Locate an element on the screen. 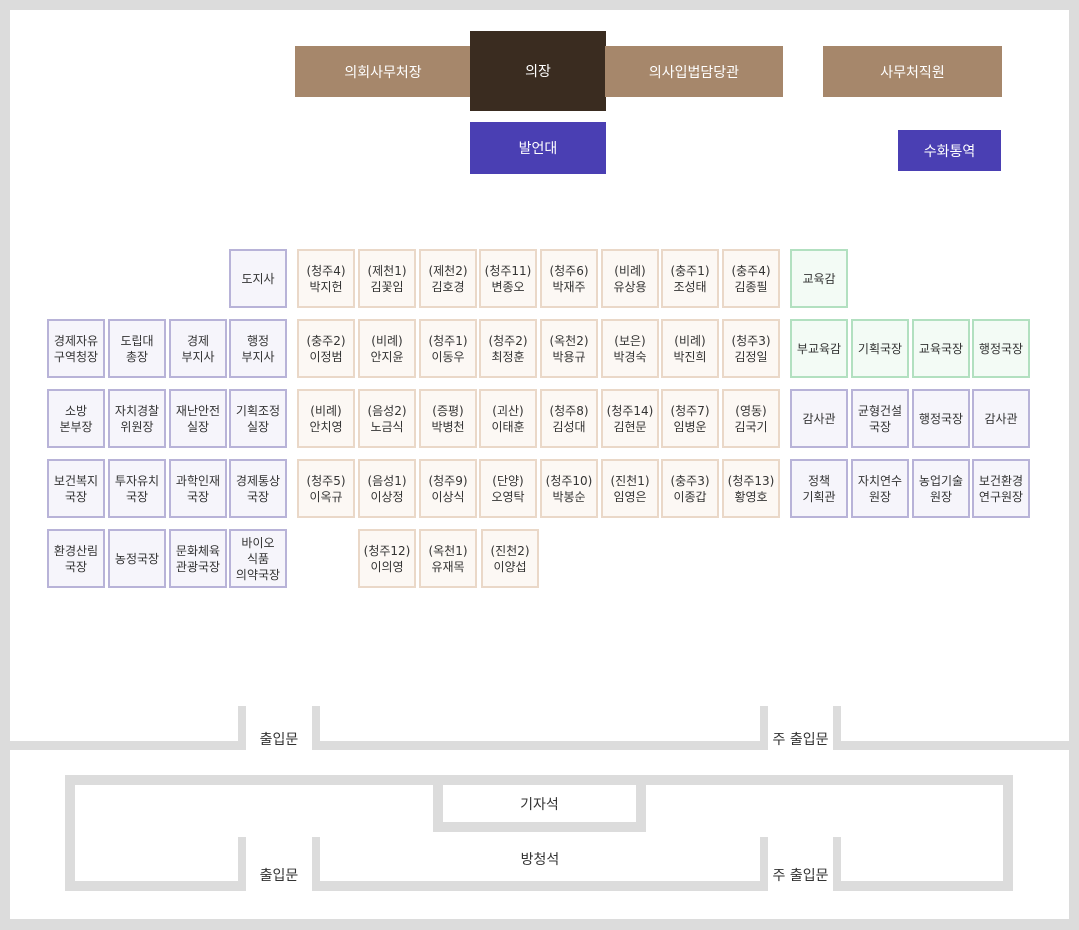 The width and height of the screenshot is (1079, 930). member-seat: (충주3) 이종갑 is located at coordinates (690, 488).